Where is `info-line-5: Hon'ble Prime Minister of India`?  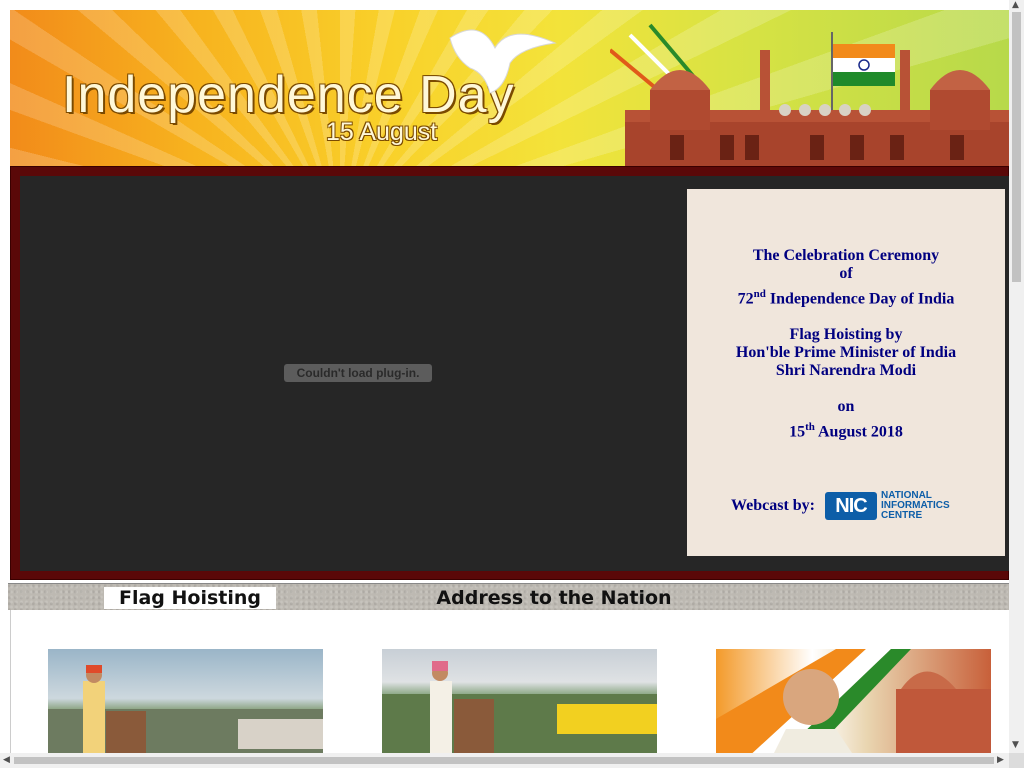 info-line-5: Hon'ble Prime Minister of India is located at coordinates (846, 353).